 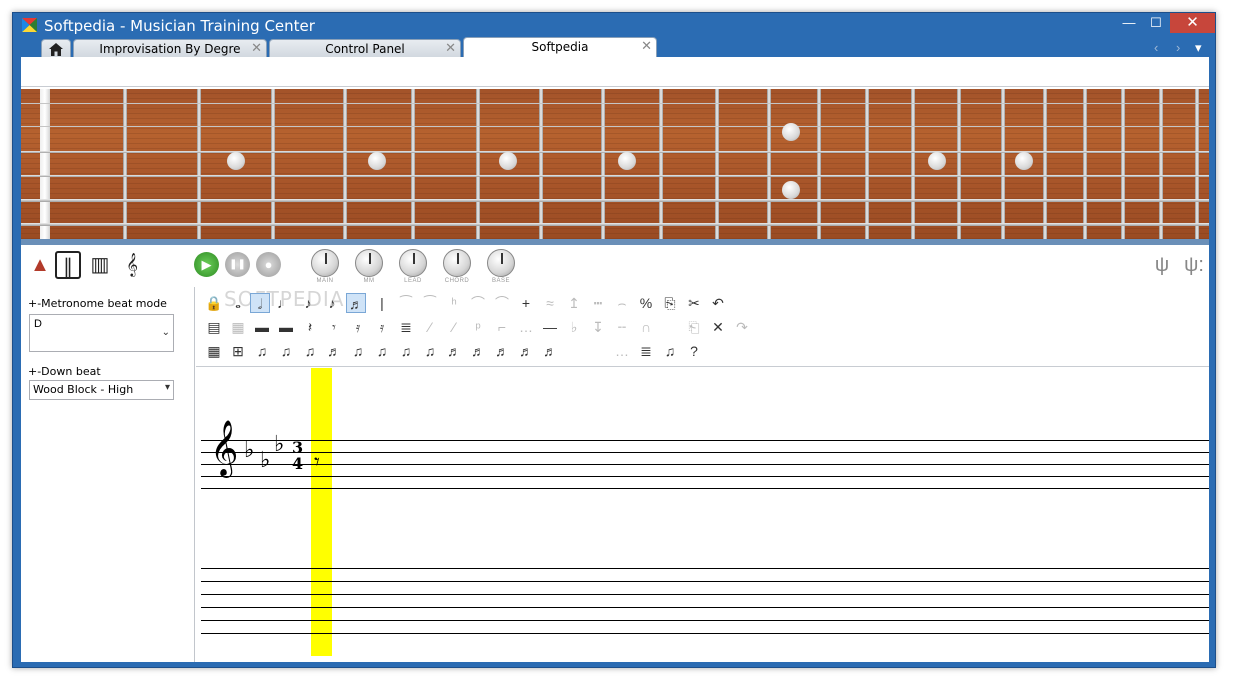 What do you see at coordinates (694, 327) in the screenshot?
I see `paste-icon: ⎗` at bounding box center [694, 327].